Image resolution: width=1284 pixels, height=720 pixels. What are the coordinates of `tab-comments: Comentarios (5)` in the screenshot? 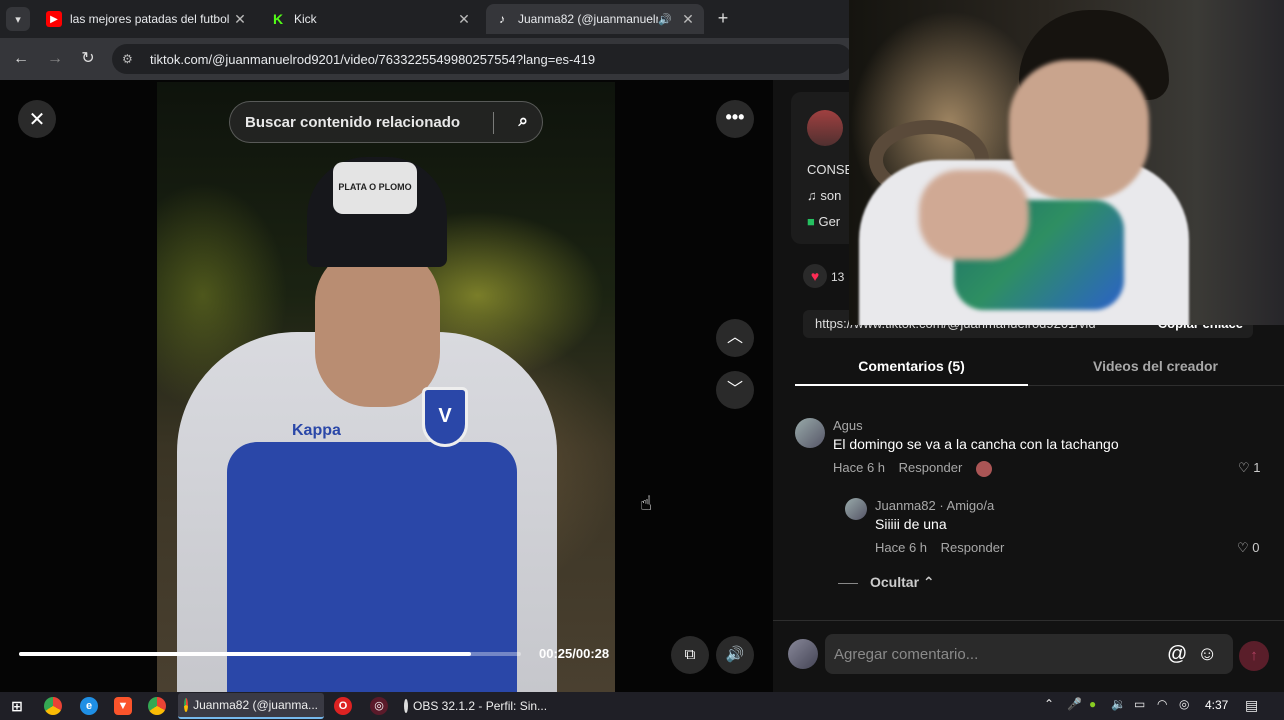 It's located at (911, 366).